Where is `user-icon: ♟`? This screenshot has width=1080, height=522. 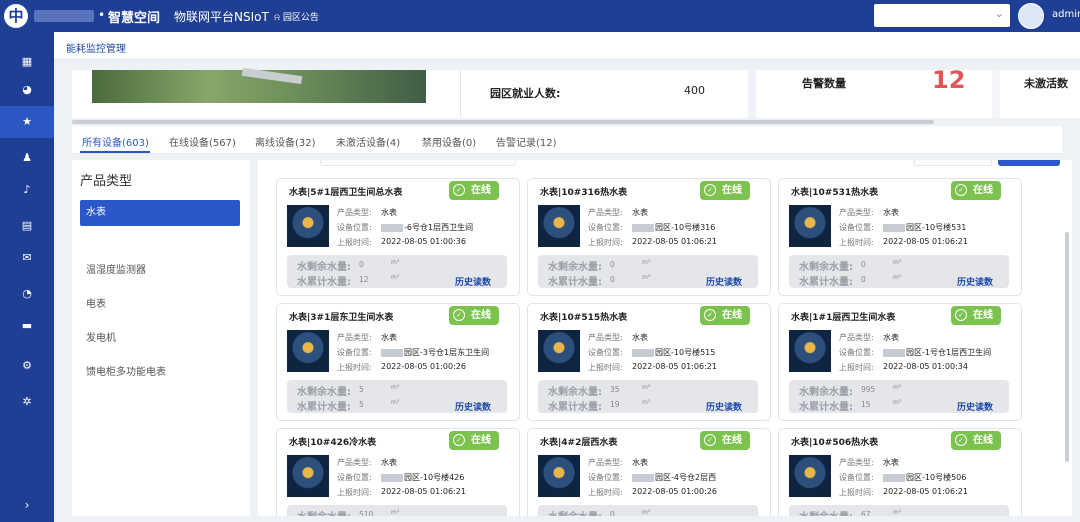
user-icon: ♟ is located at coordinates (27, 158).